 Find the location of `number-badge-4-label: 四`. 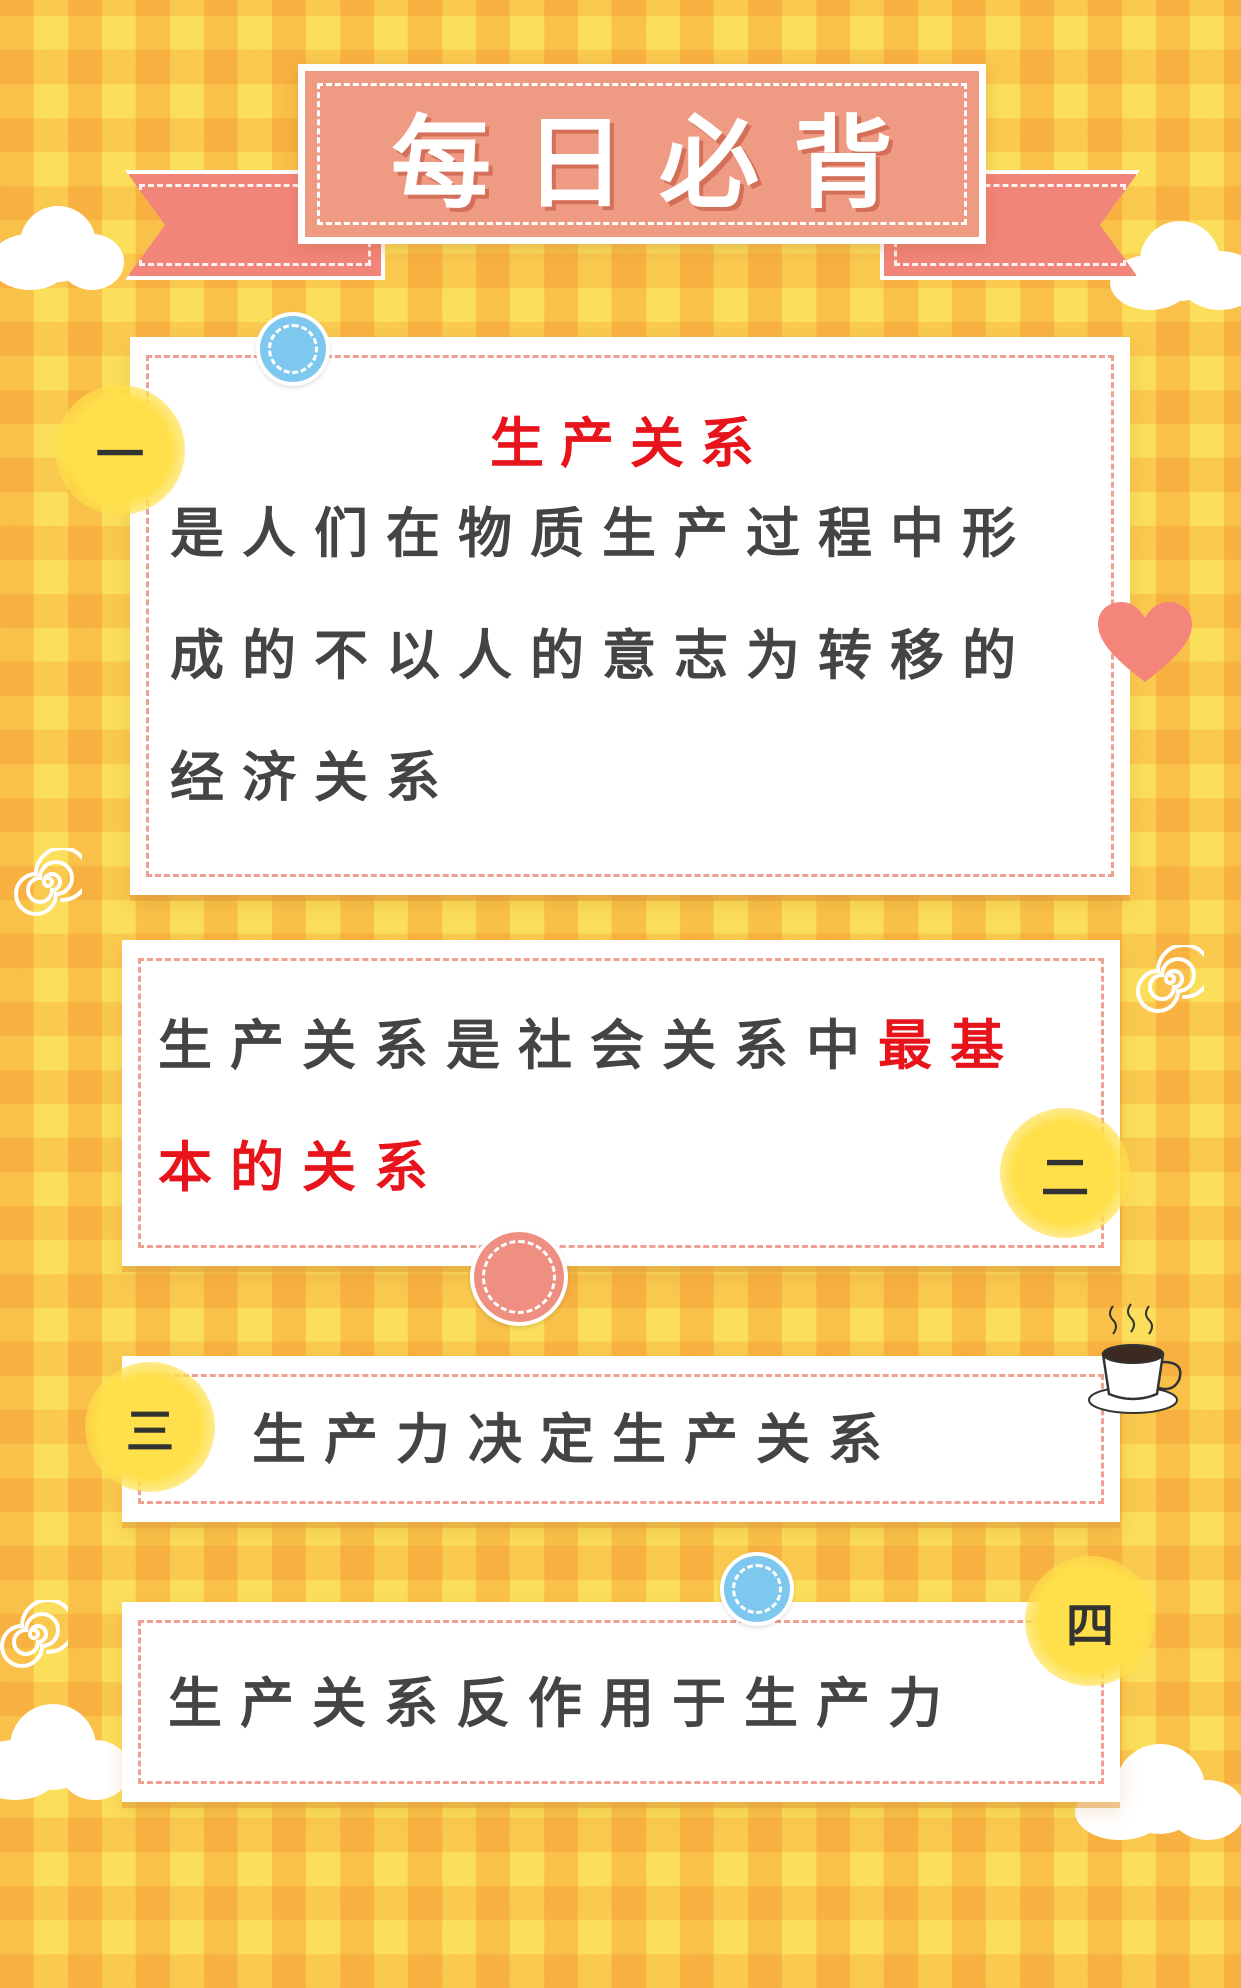

number-badge-4-label: 四 is located at coordinates (1089, 1626).